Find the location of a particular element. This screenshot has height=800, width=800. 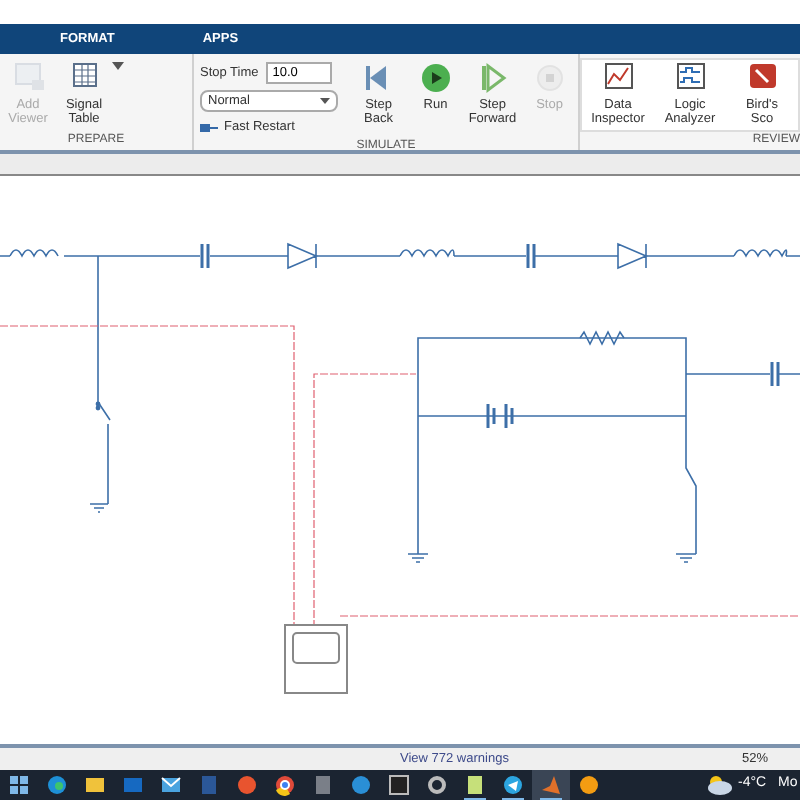

step-forward-icon is located at coordinates (492, 78).